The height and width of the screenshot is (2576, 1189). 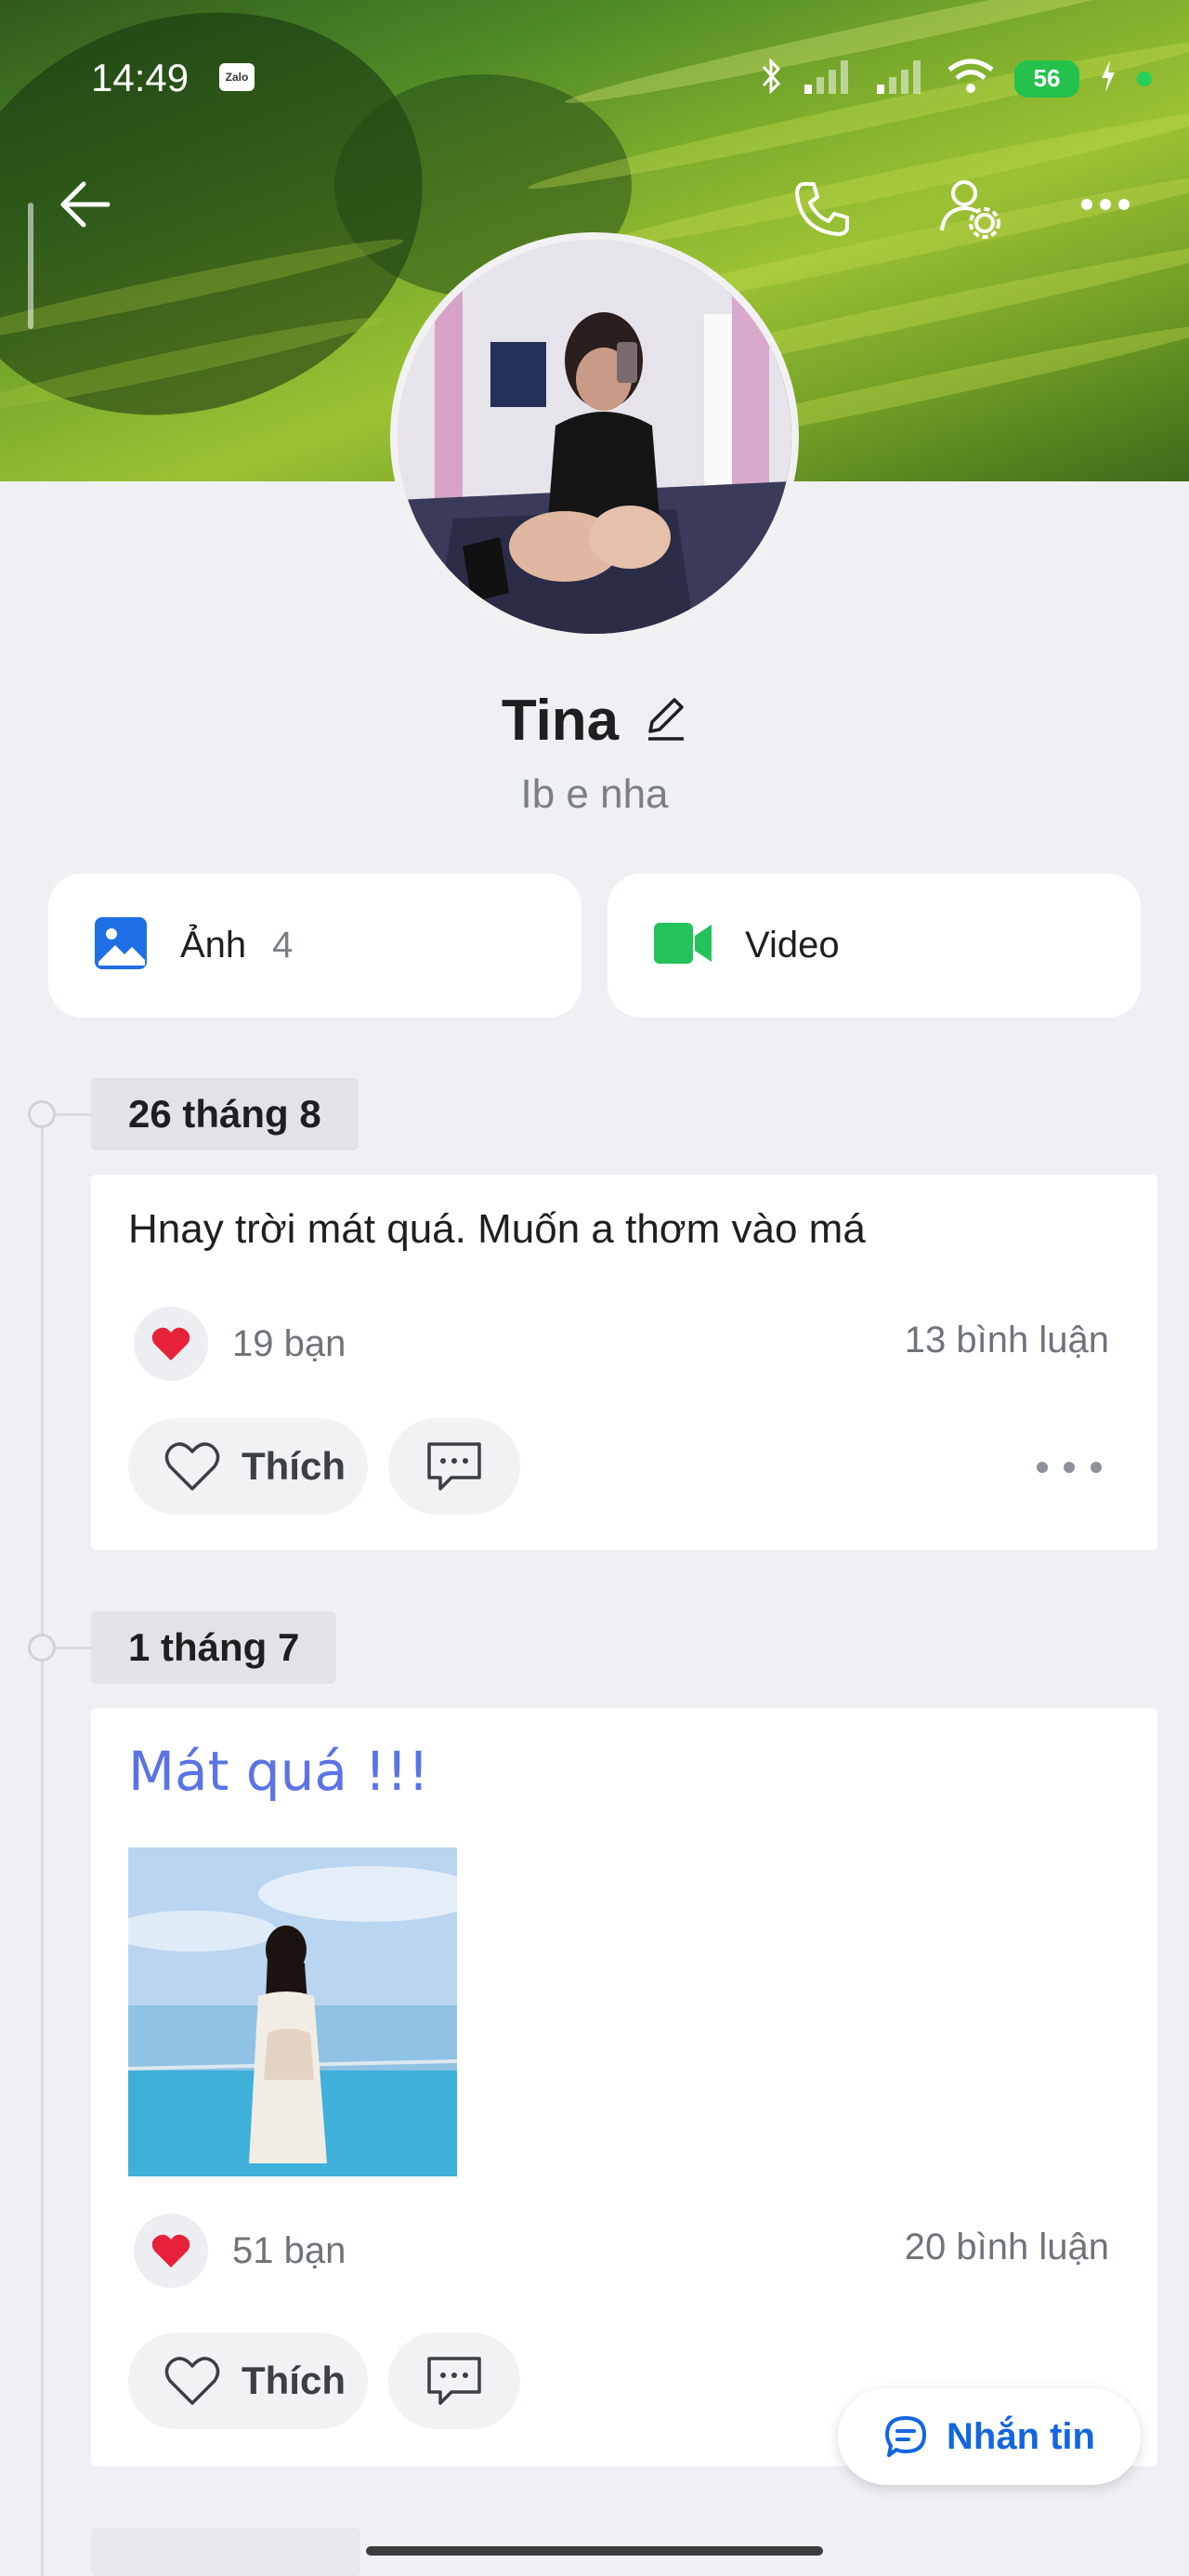 I want to click on photos-button: Ảnh 4, so click(x=314, y=946).